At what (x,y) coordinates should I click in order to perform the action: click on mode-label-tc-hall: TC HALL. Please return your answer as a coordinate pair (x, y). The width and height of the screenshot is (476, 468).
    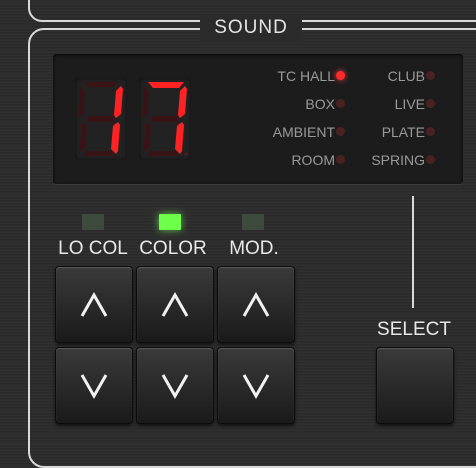
    Looking at the image, I should click on (306, 76).